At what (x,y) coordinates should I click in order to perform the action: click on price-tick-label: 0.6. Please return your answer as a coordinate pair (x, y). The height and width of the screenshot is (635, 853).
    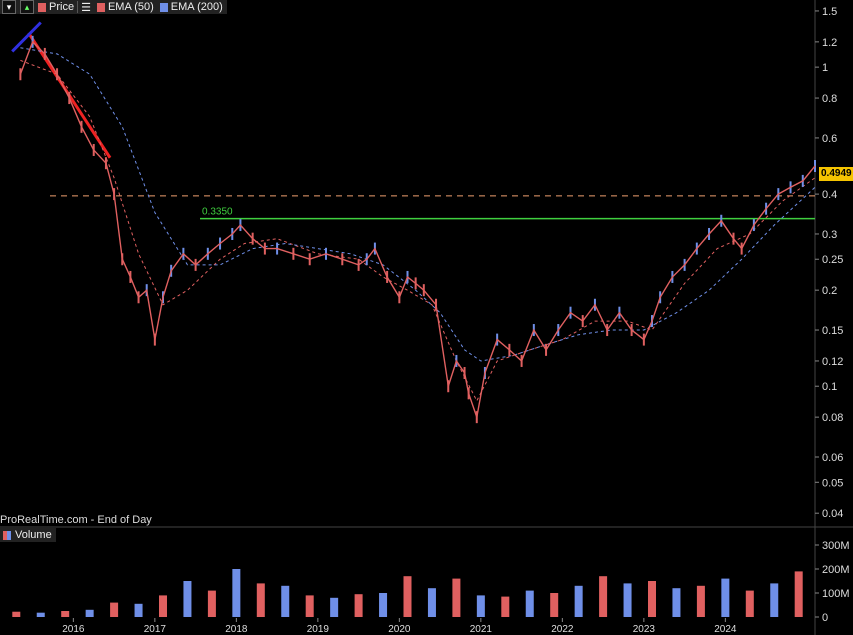
    Looking at the image, I should click on (829, 139).